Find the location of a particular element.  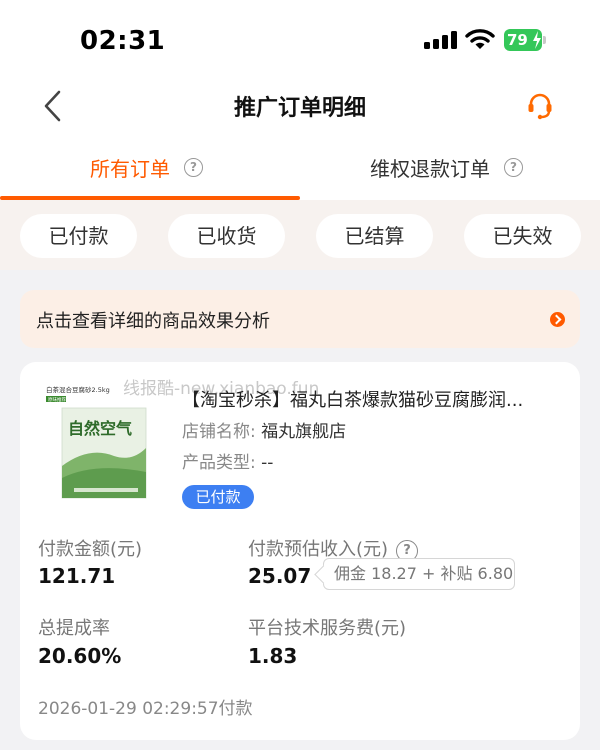

customer-service-icon is located at coordinates (540, 106).